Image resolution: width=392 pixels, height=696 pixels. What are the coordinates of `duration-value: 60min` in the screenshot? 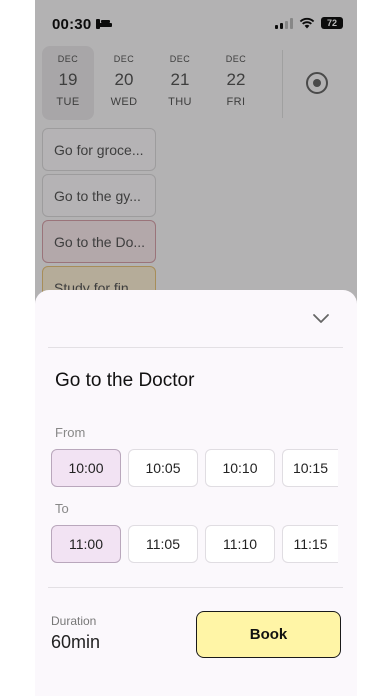 It's located at (76, 642).